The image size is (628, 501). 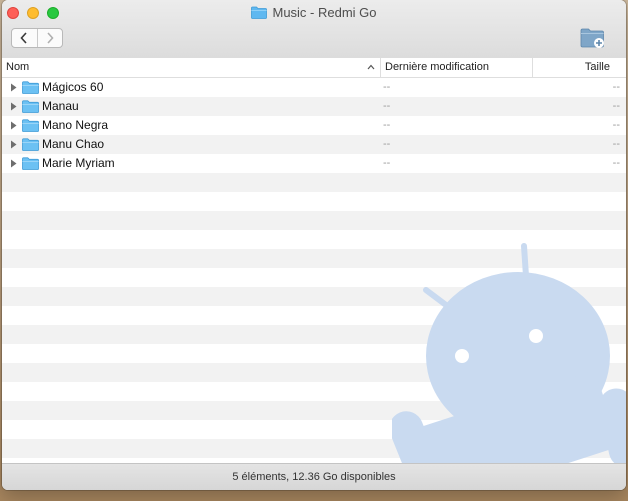 I want to click on column-header: Nom Dernière modification Taille, so click(x=314, y=68).